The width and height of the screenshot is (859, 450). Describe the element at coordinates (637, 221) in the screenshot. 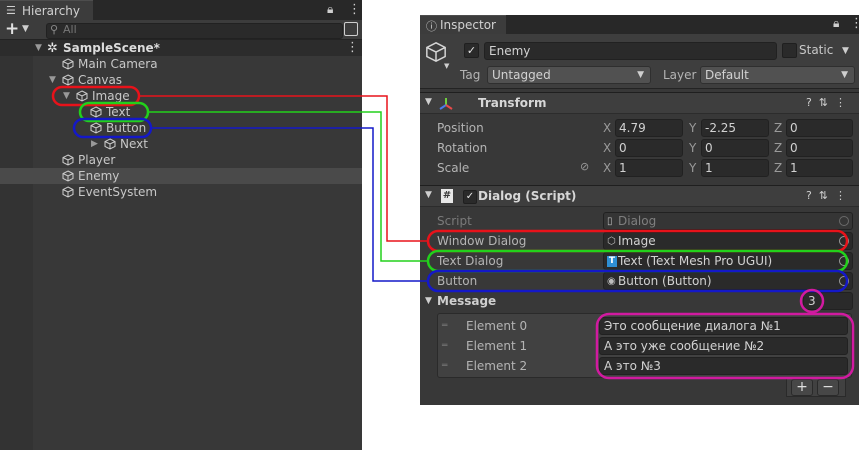

I see `script-value: Dialog` at that location.